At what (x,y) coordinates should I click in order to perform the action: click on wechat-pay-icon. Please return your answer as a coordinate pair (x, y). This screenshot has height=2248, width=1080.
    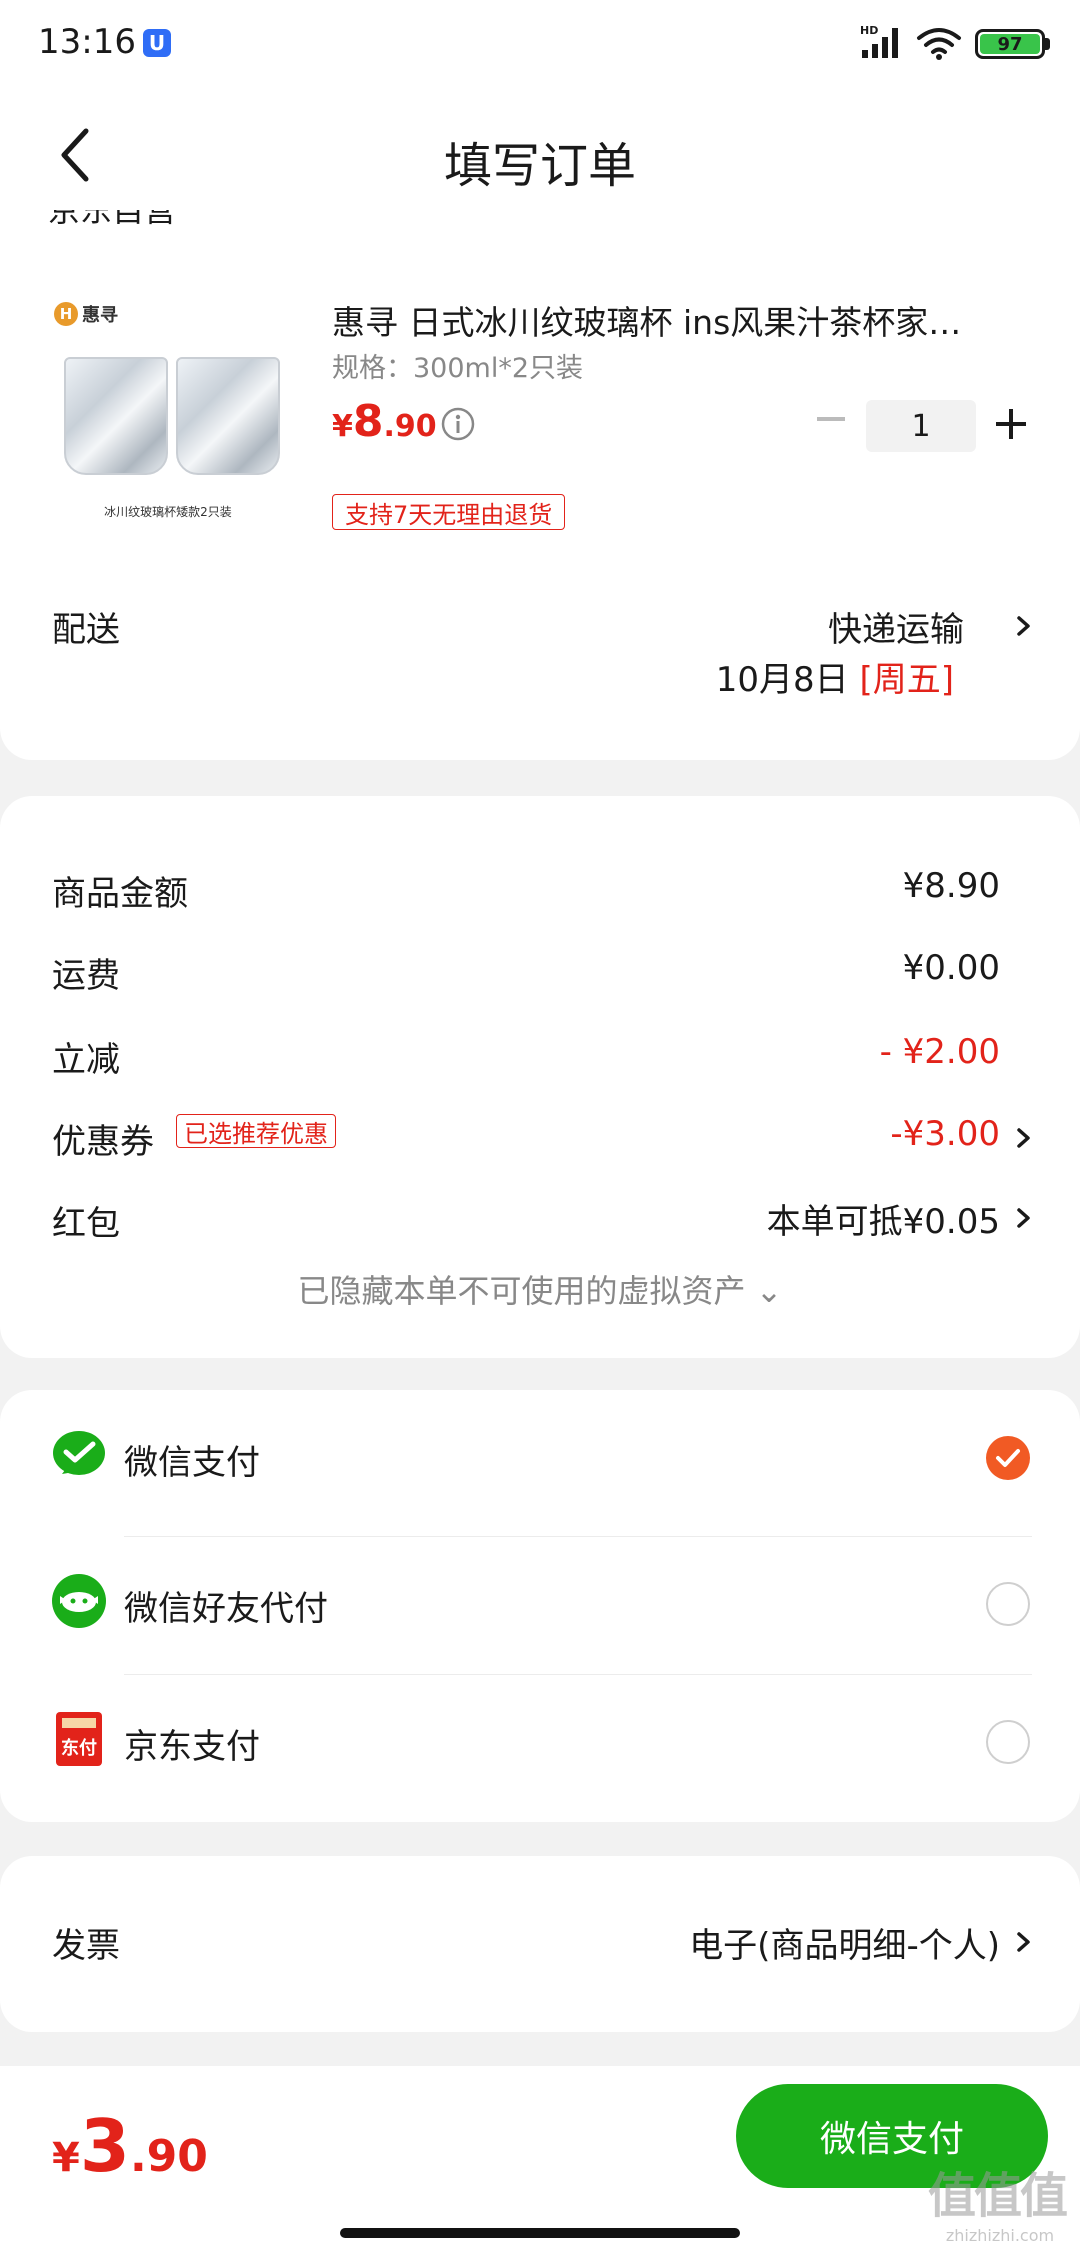
    Looking at the image, I should click on (79, 1453).